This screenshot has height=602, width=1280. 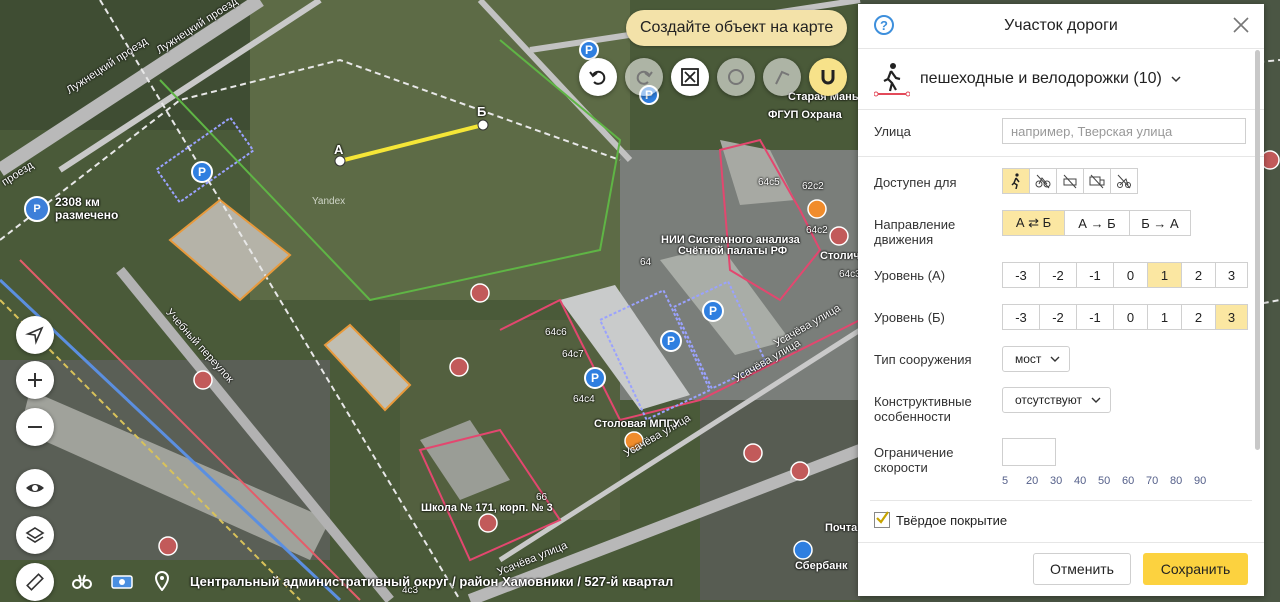 I want to click on level-b-option: 1, so click(x=1164, y=317).